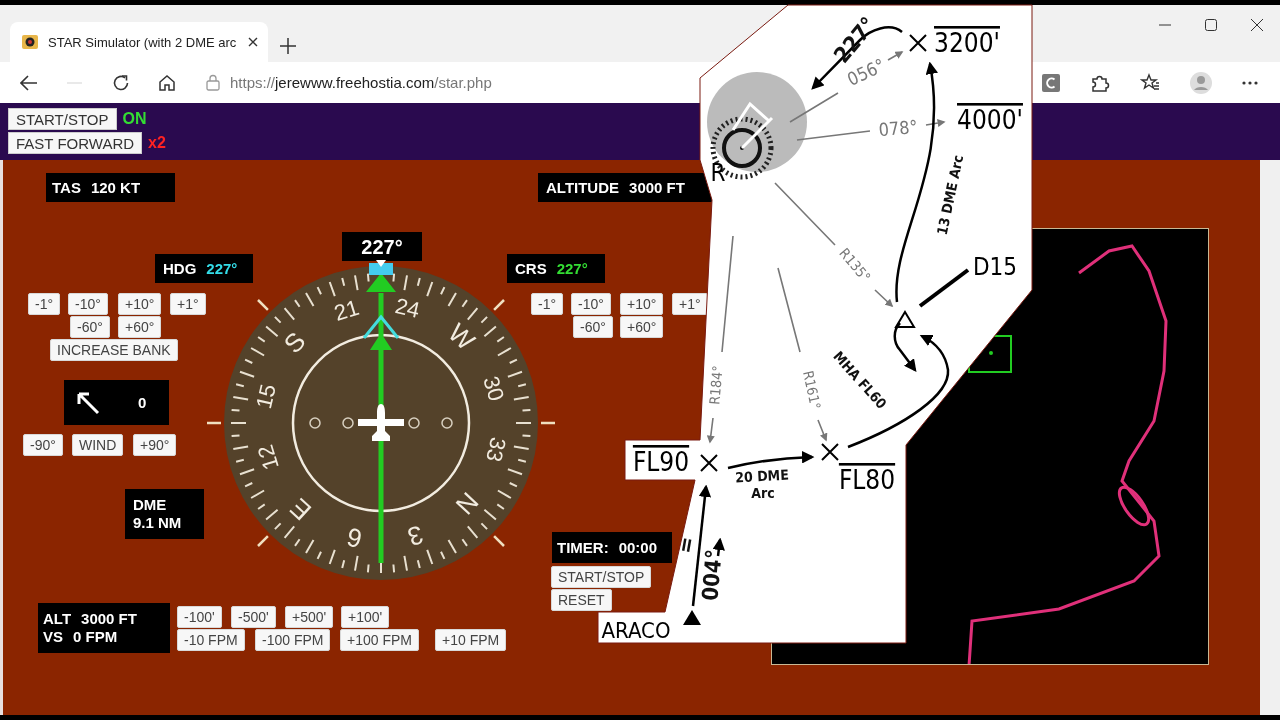  What do you see at coordinates (98, 445) in the screenshot?
I see `wind-button: WIND` at bounding box center [98, 445].